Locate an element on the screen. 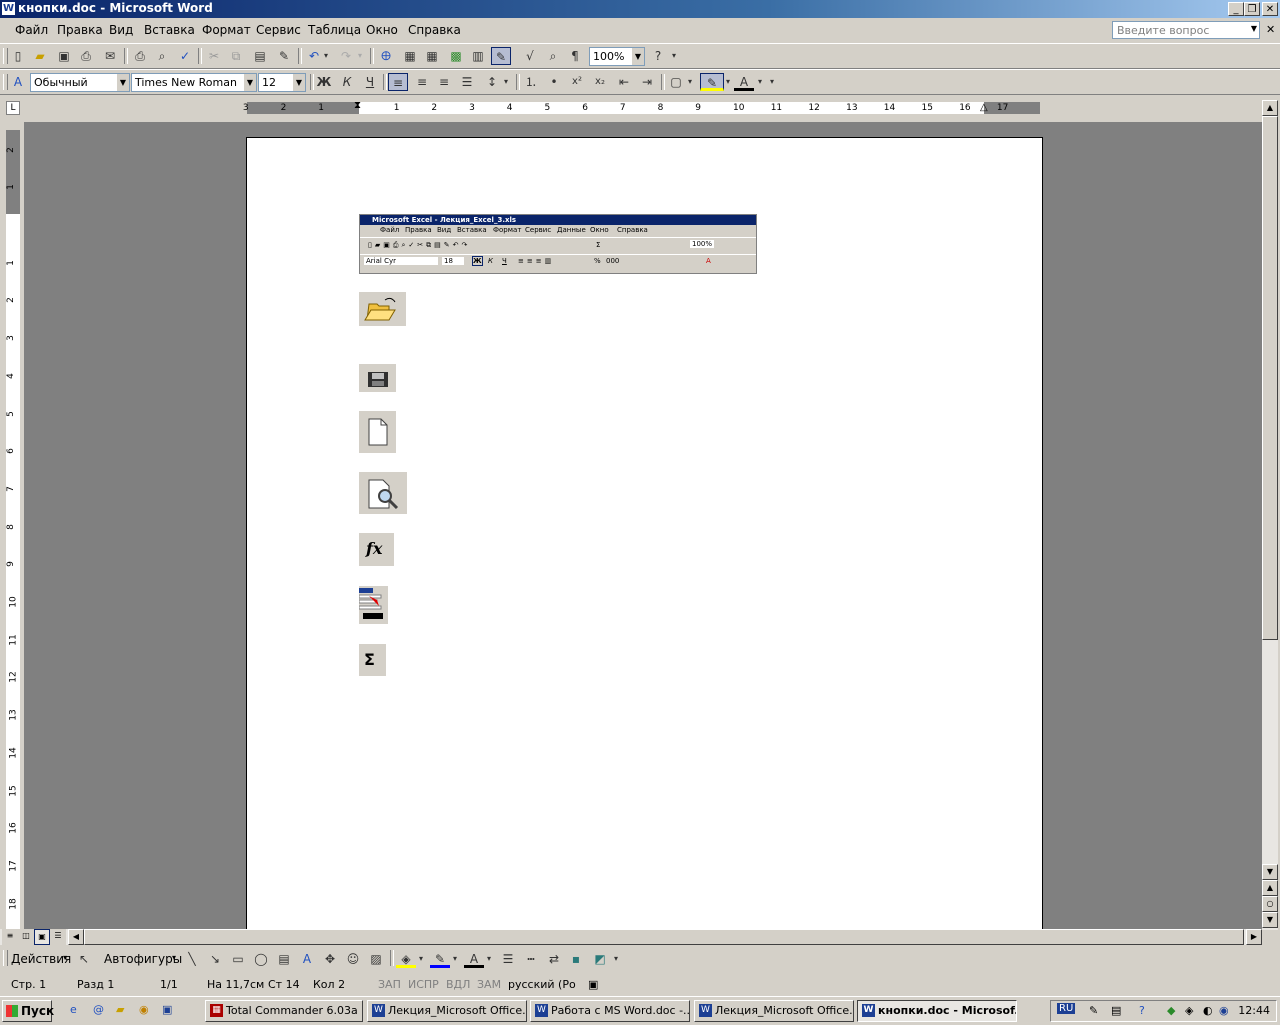  fill-dropdown-icon: ▾ is located at coordinates (421, 959).